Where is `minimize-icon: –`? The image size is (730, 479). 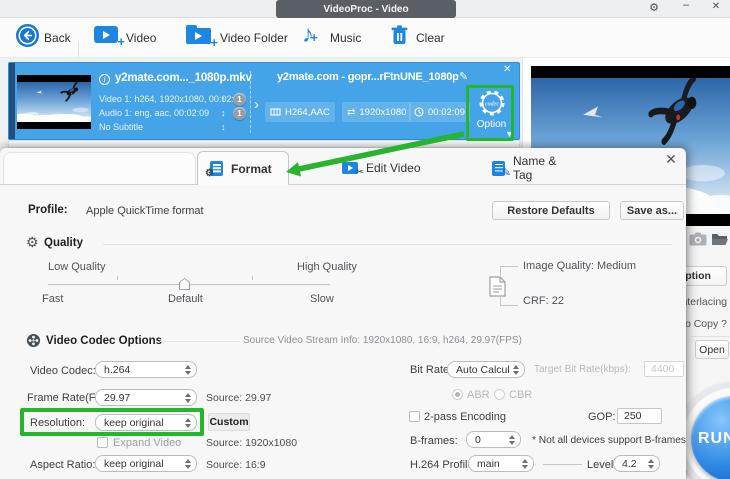
minimize-icon: – is located at coordinates (686, 5).